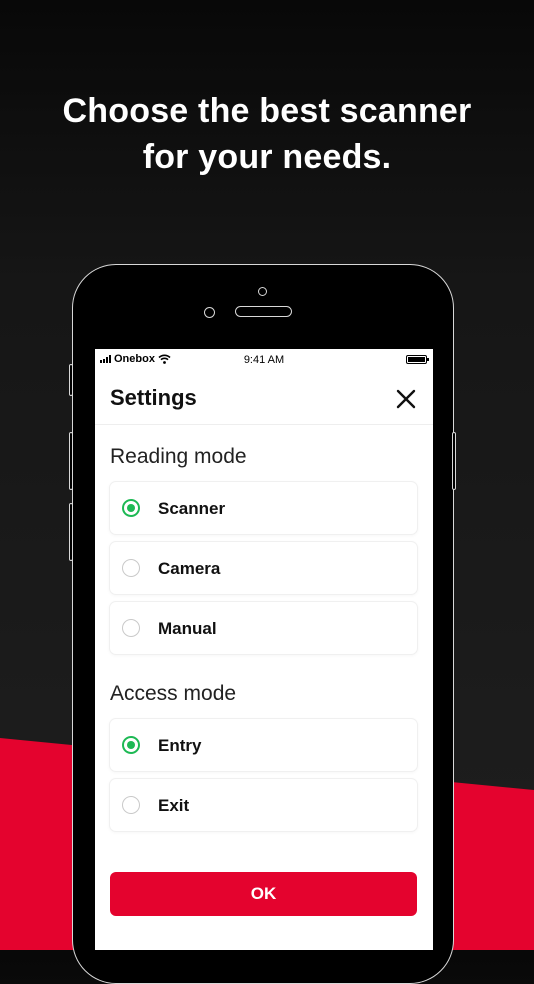 The width and height of the screenshot is (534, 984). What do you see at coordinates (173, 693) in the screenshot?
I see `access-mode-label: Access mode` at bounding box center [173, 693].